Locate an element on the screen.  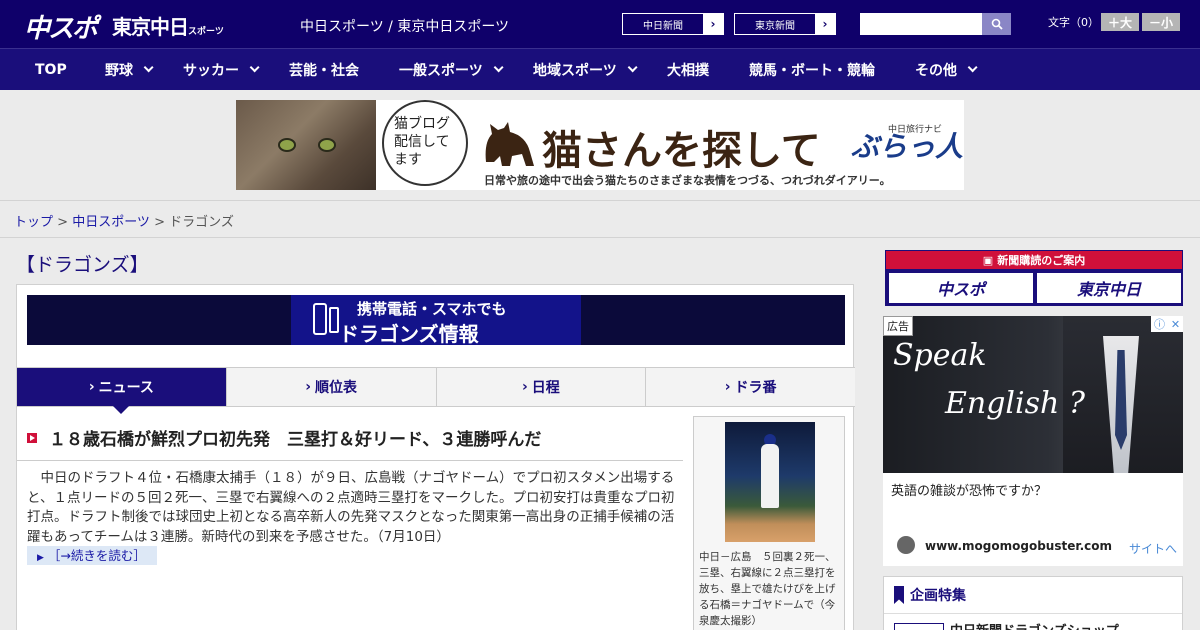
tokyo-logo-text: 東京中日 is located at coordinates (150, 27).